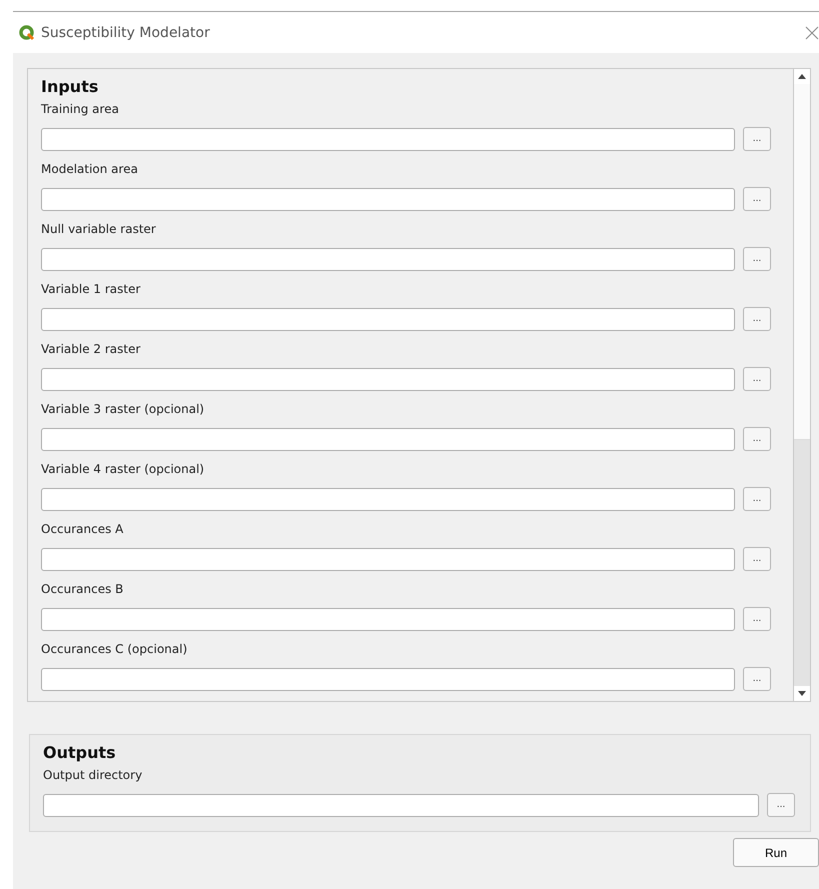 The height and width of the screenshot is (889, 819). What do you see at coordinates (69, 87) in the screenshot?
I see `section-heading: Inputs` at bounding box center [69, 87].